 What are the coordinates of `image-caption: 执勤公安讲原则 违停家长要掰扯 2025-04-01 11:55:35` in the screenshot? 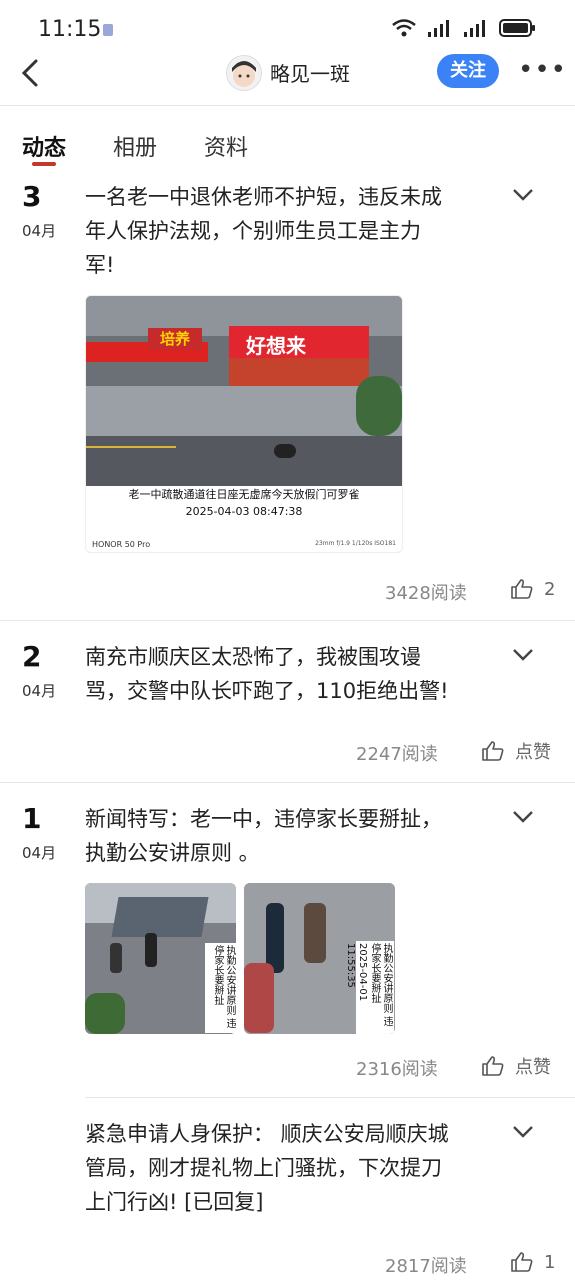 It's located at (369, 987).